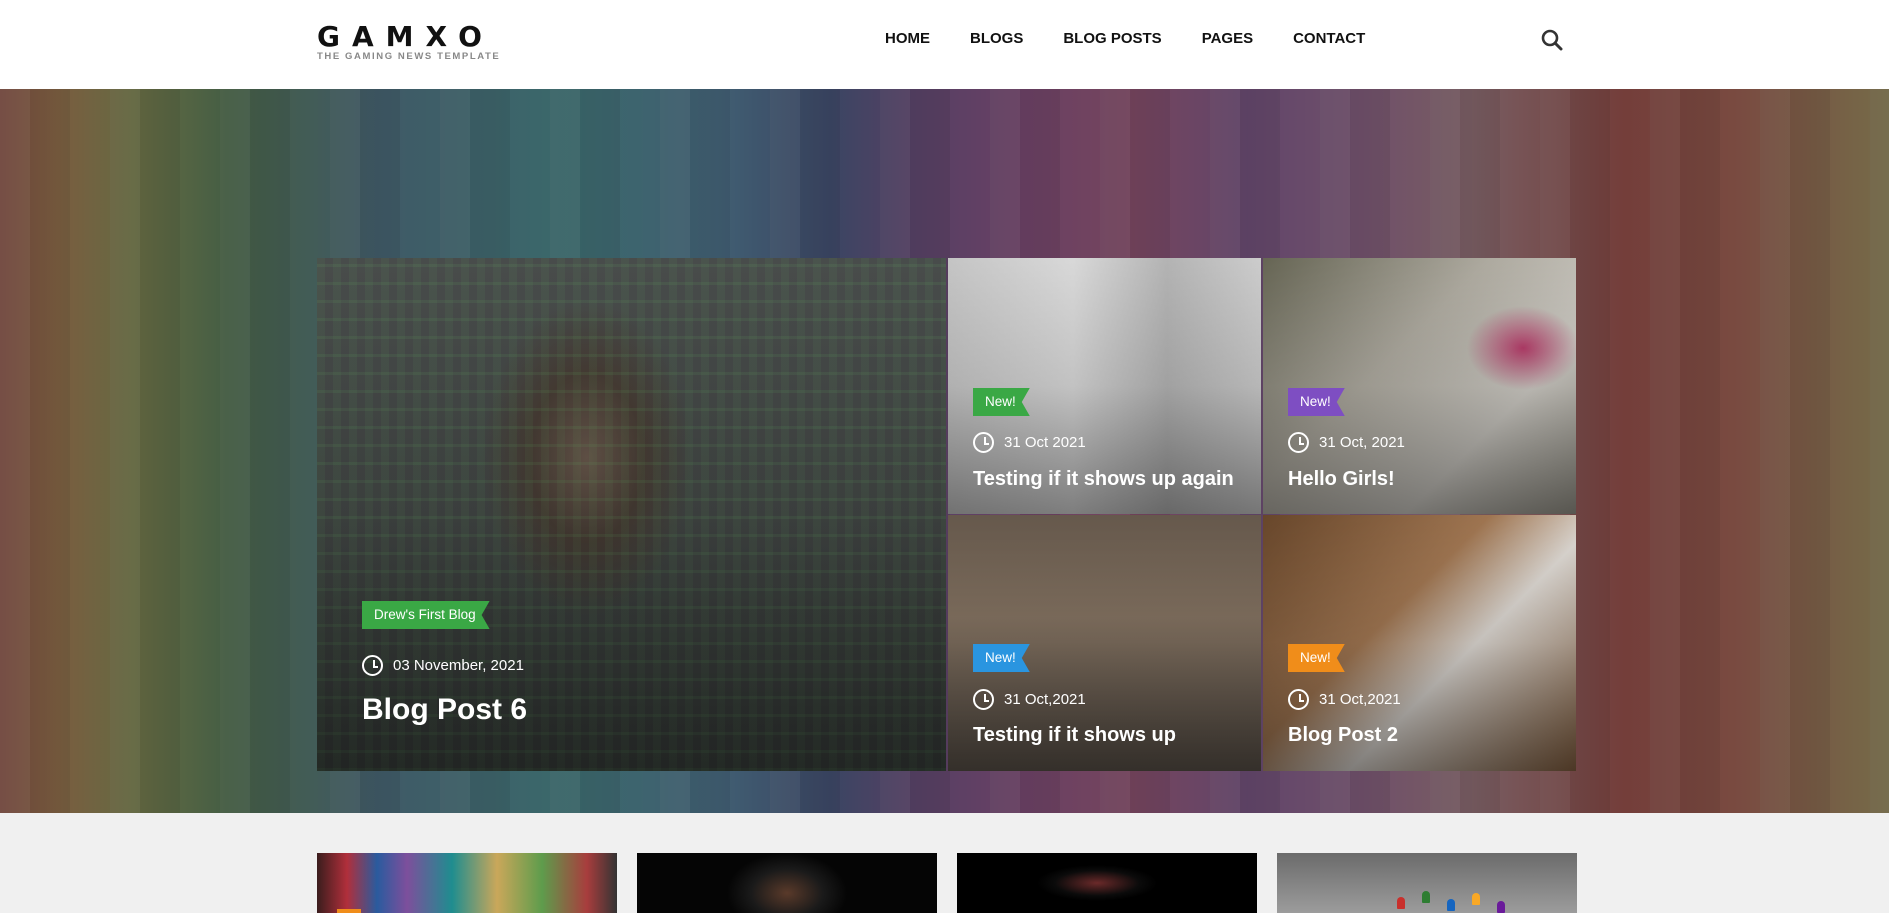 The height and width of the screenshot is (913, 1889). What do you see at coordinates (1074, 735) in the screenshot?
I see `post-title: Testing if it shows up` at bounding box center [1074, 735].